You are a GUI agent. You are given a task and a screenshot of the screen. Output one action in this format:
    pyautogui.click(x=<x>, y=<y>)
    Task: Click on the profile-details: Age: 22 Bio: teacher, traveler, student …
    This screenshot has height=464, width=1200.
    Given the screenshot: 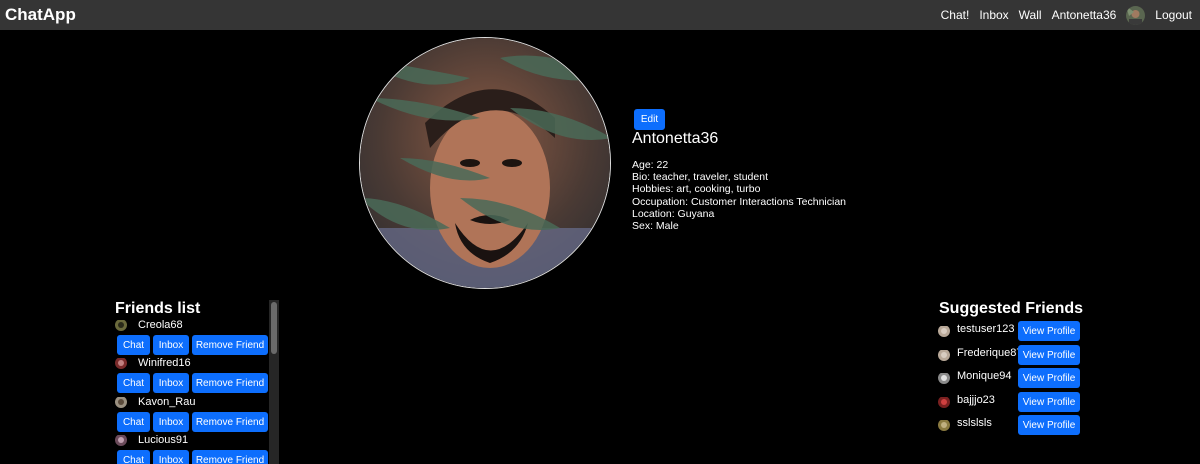 What is the action you would take?
    pyautogui.click(x=739, y=195)
    